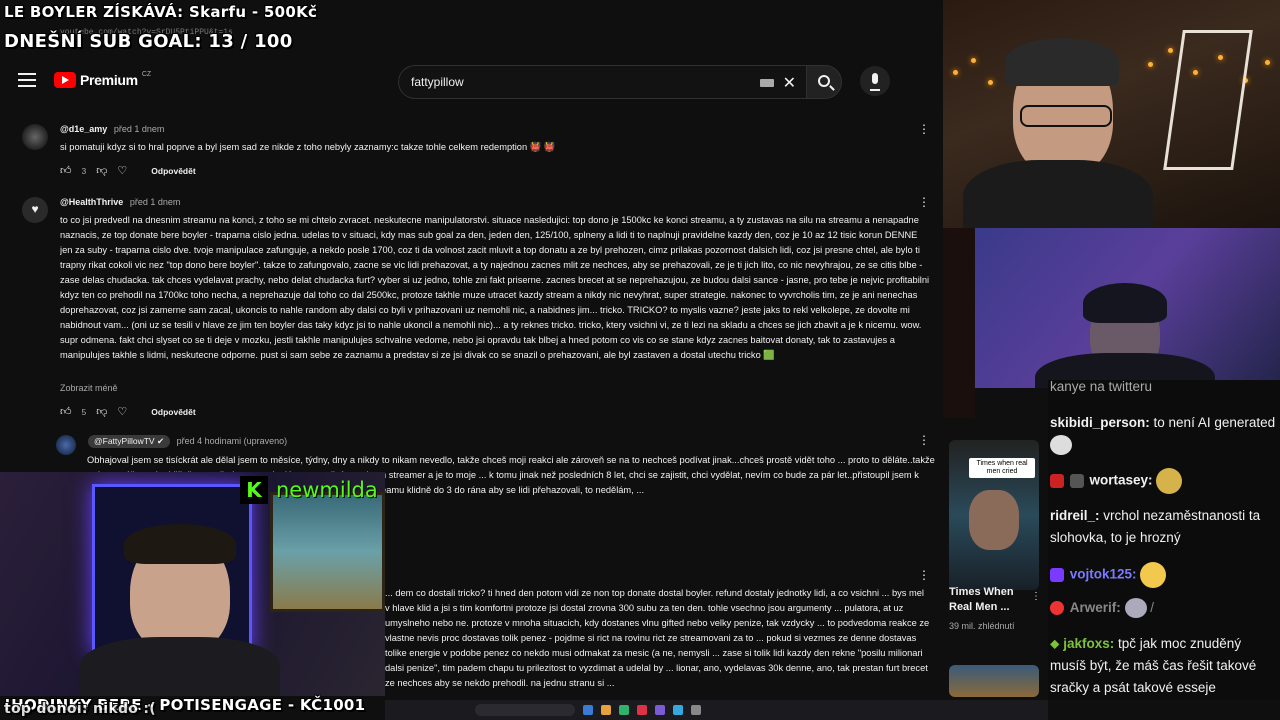 The width and height of the screenshot is (1280, 720). I want to click on emote-icon, so click(1169, 481).